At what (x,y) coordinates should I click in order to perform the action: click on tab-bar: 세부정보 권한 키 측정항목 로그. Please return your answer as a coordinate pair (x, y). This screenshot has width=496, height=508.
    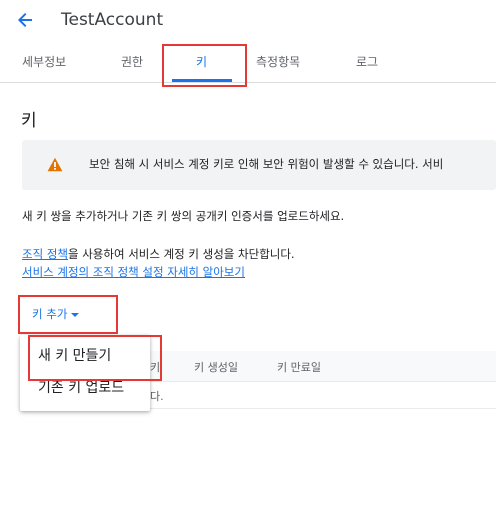
    Looking at the image, I should click on (248, 63).